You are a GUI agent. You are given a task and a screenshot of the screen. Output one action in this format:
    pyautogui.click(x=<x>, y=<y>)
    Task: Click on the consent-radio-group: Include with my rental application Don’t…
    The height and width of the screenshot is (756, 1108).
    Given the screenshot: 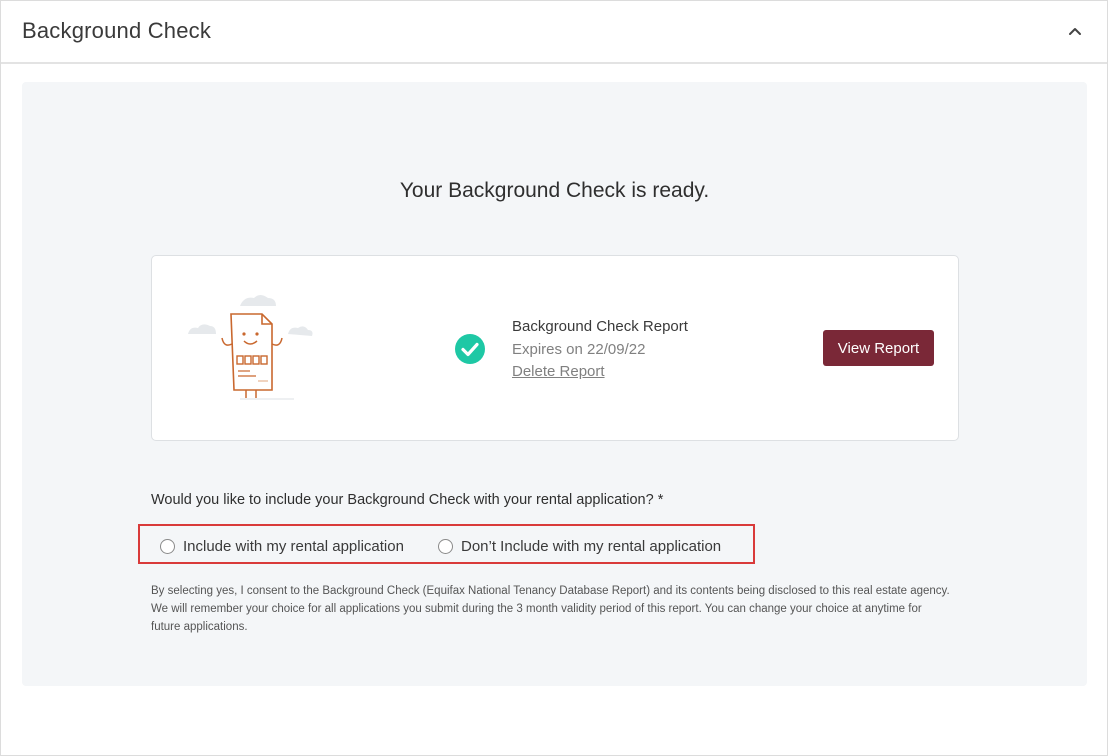 What is the action you would take?
    pyautogui.click(x=446, y=544)
    